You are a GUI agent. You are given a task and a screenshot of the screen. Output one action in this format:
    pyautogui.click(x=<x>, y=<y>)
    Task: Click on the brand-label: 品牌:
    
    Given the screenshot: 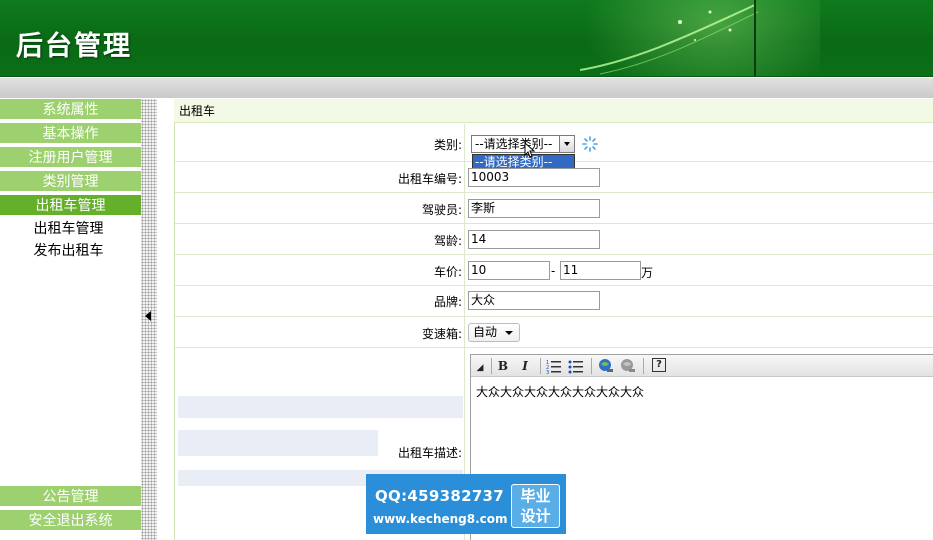 What is the action you would take?
    pyautogui.click(x=447, y=302)
    